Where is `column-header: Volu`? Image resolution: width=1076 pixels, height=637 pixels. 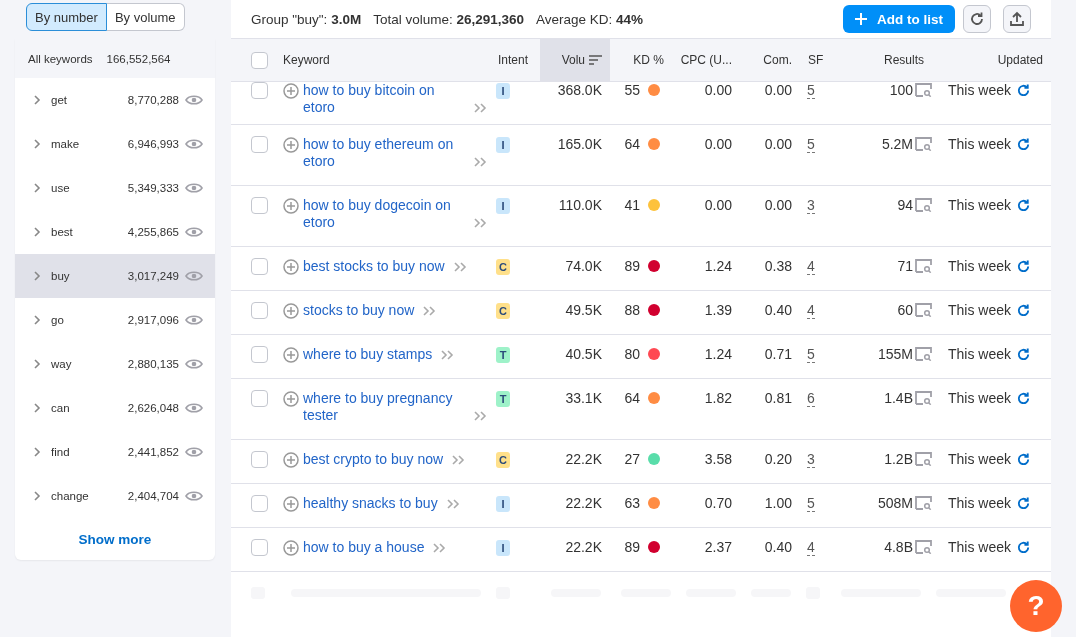
column-header: Volu is located at coordinates (575, 60).